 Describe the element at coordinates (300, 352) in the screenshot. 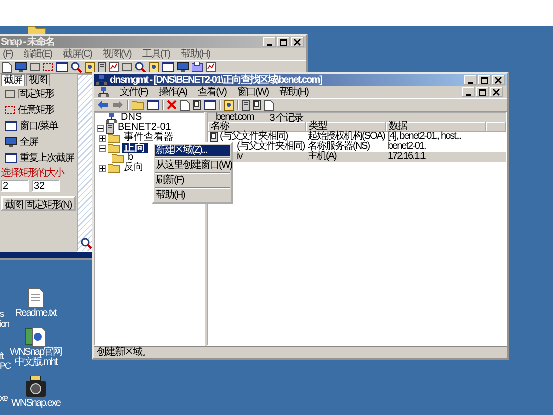

I see `status-text: 创建新区域。` at that location.